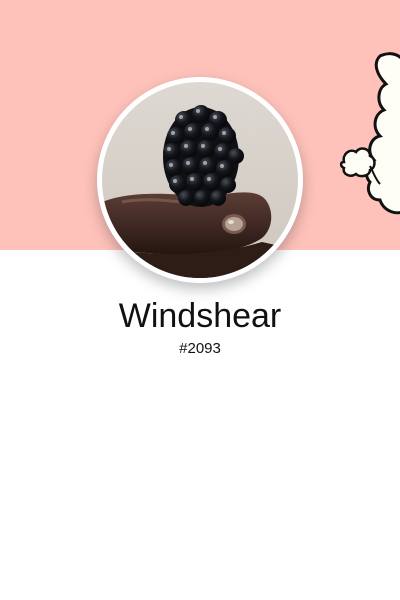 This screenshot has width=400, height=600. I want to click on cloud-mascot-icon, so click(370, 135).